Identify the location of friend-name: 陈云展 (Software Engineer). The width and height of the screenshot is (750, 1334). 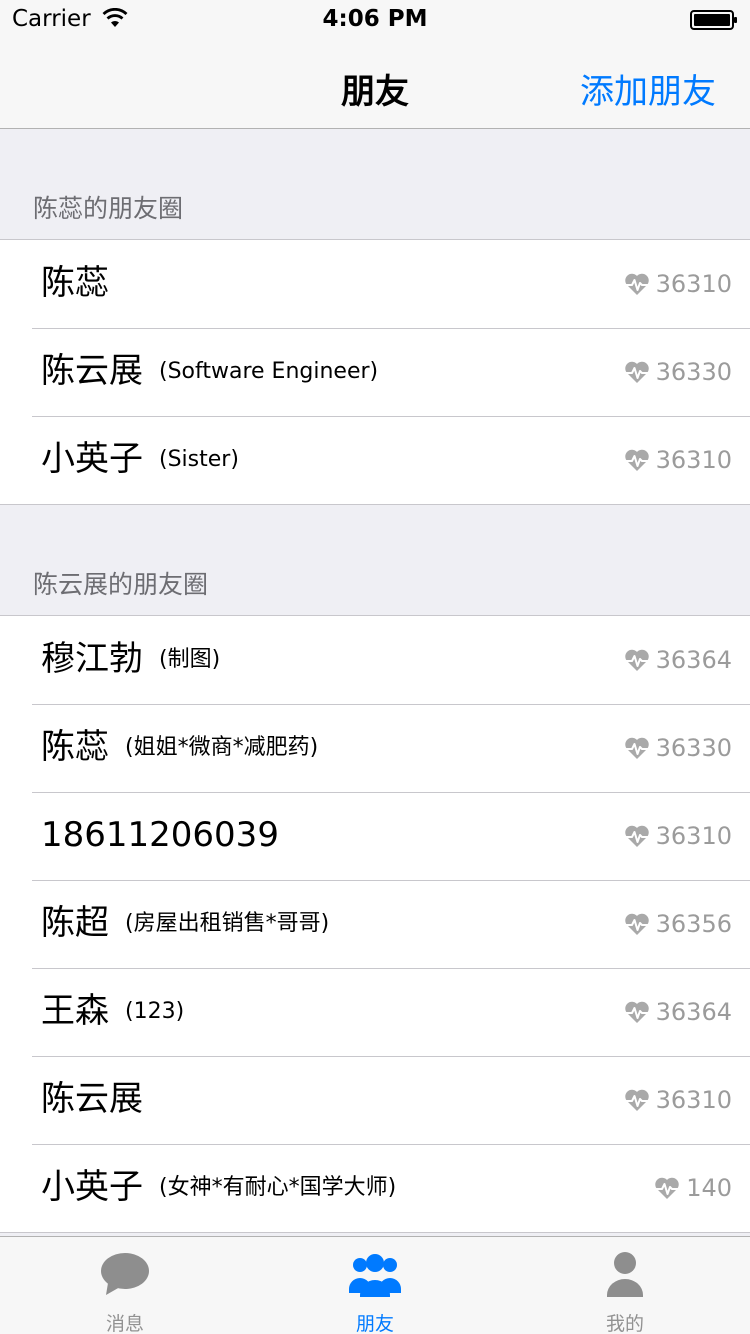
(209, 371).